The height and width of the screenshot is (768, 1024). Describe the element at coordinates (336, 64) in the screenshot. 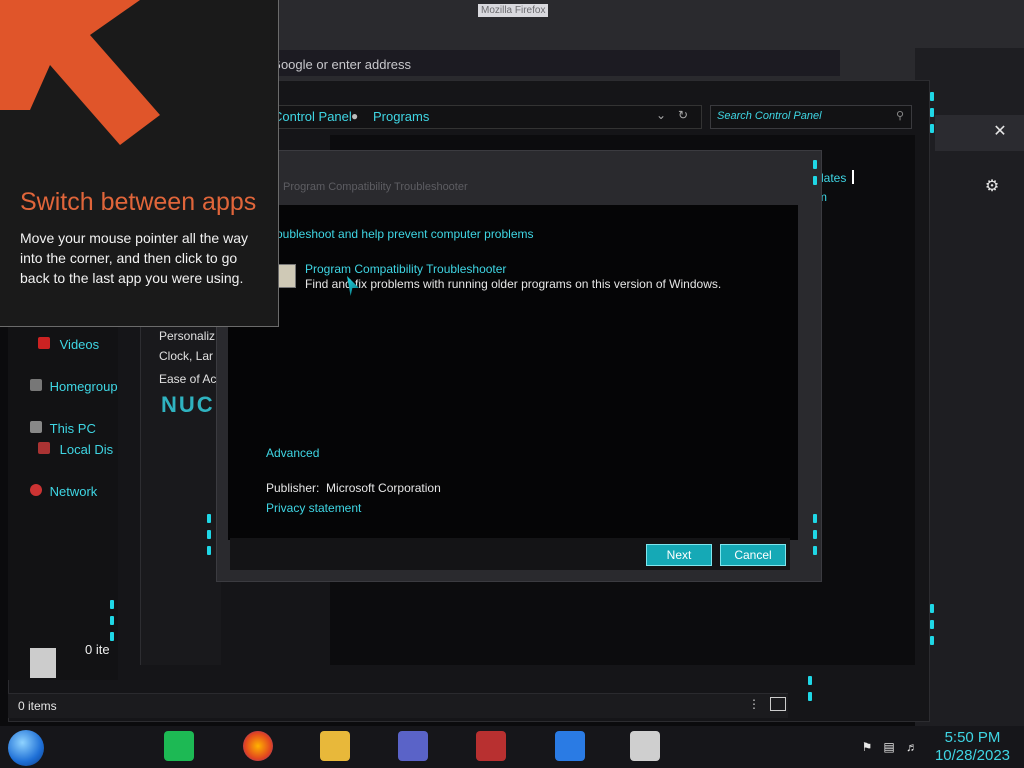

I see `address-bar-placeholder: n Google or enter address` at that location.